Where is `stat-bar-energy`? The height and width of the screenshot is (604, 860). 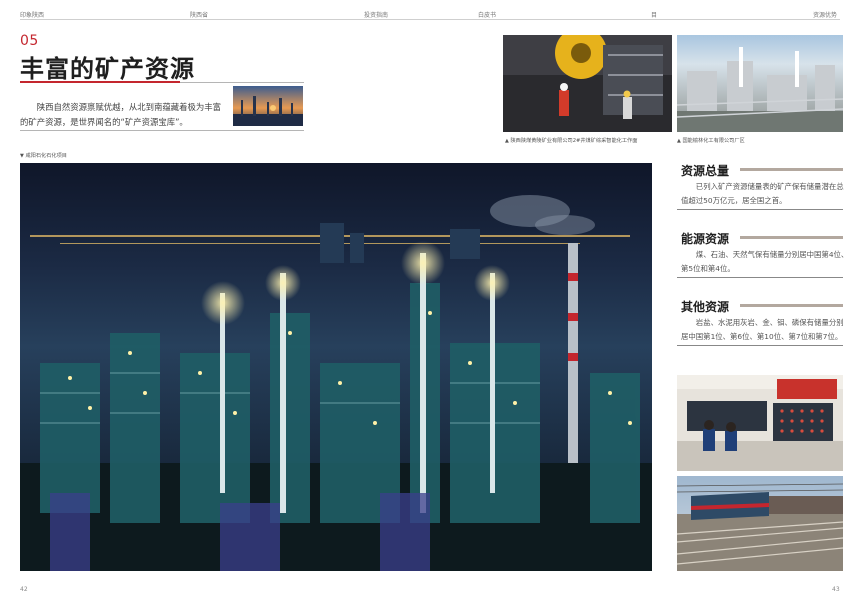 stat-bar-energy is located at coordinates (791, 237).